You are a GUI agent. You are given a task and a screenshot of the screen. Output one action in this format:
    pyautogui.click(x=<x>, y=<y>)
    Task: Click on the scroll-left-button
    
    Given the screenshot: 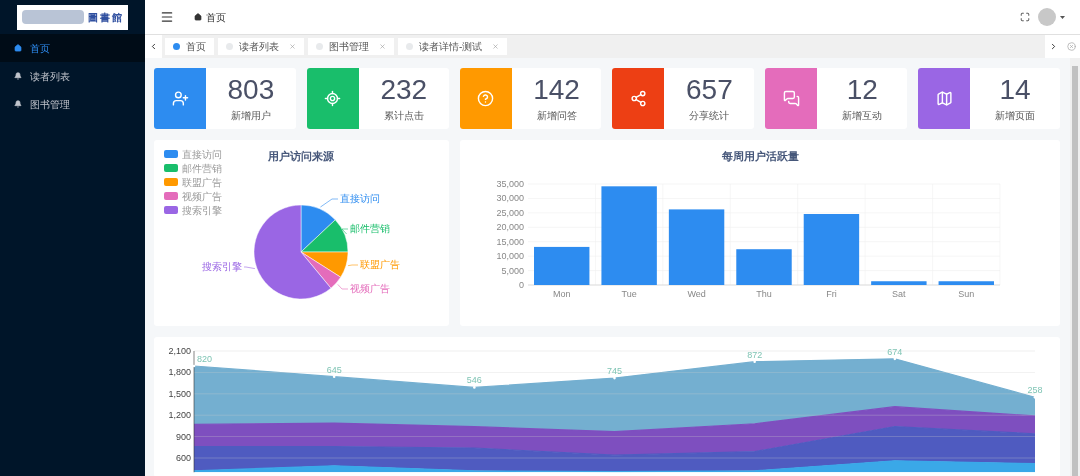 What is the action you would take?
    pyautogui.click(x=153, y=46)
    